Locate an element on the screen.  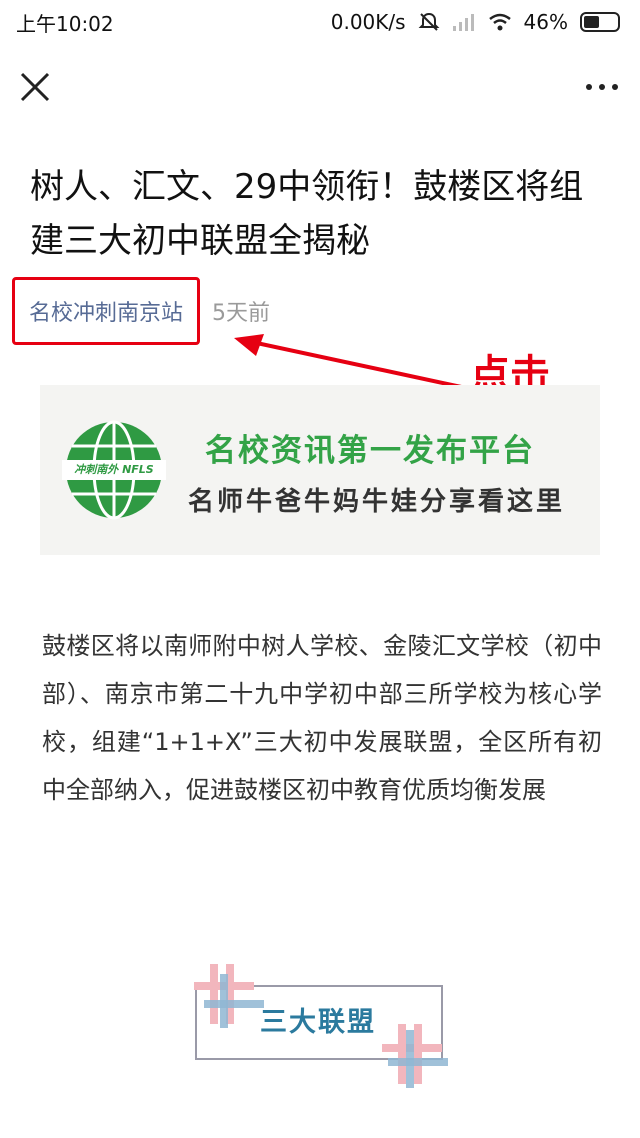
more-icon is located at coordinates (602, 87).